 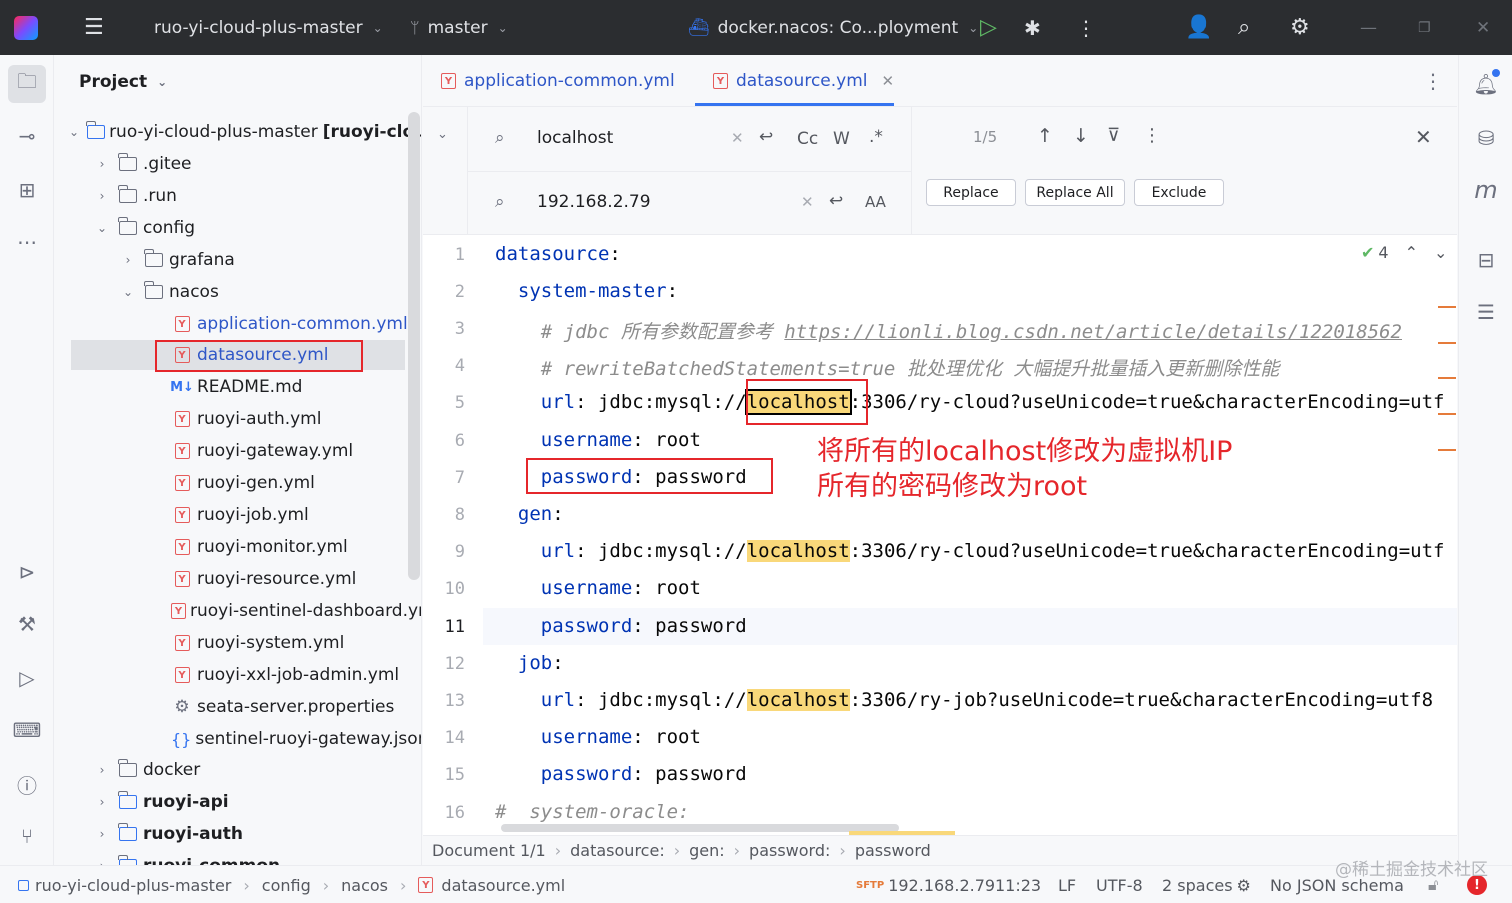 What do you see at coordinates (235, 292) in the screenshot?
I see `tree-item: ⌄ nacos` at bounding box center [235, 292].